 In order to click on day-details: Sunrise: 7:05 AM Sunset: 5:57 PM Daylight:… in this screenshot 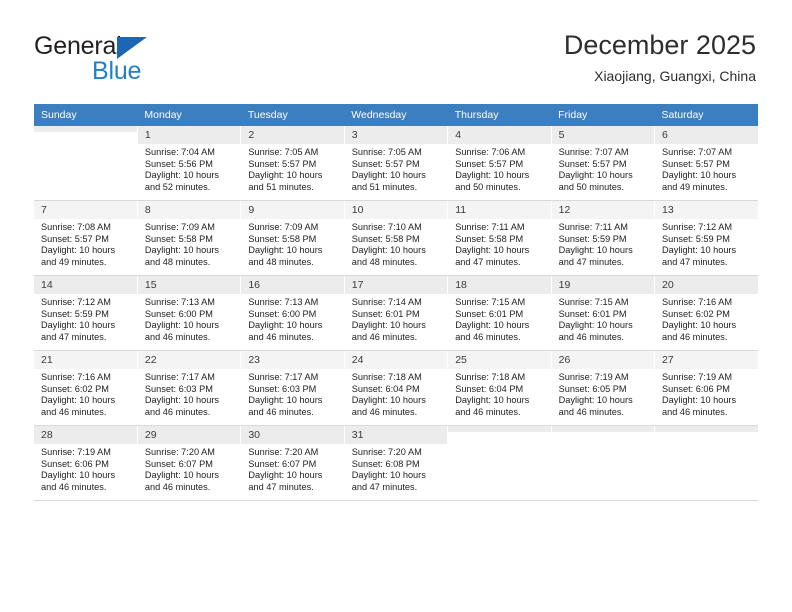, I will do `click(396, 168)`.